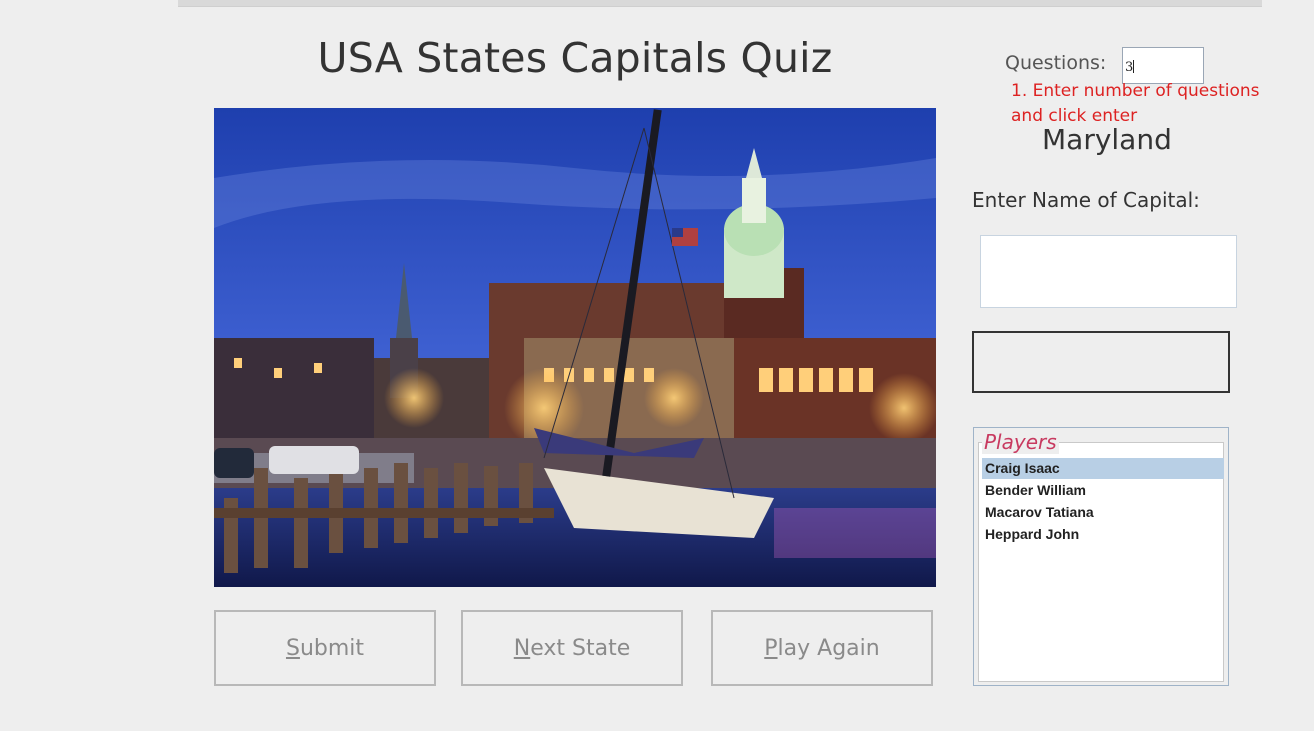 This screenshot has height=731, width=1314. What do you see at coordinates (522, 648) in the screenshot?
I see `next-mnemonic: N` at bounding box center [522, 648].